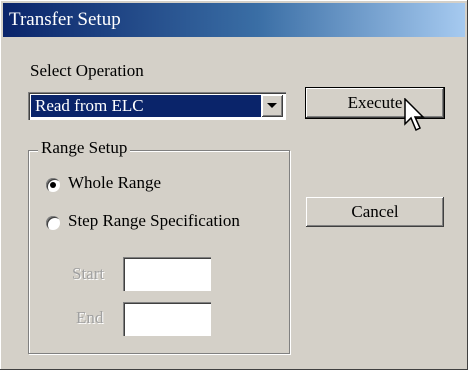 Image resolution: width=471 pixels, height=372 pixels. What do you see at coordinates (53, 223) in the screenshot?
I see `step-range-radio` at bounding box center [53, 223].